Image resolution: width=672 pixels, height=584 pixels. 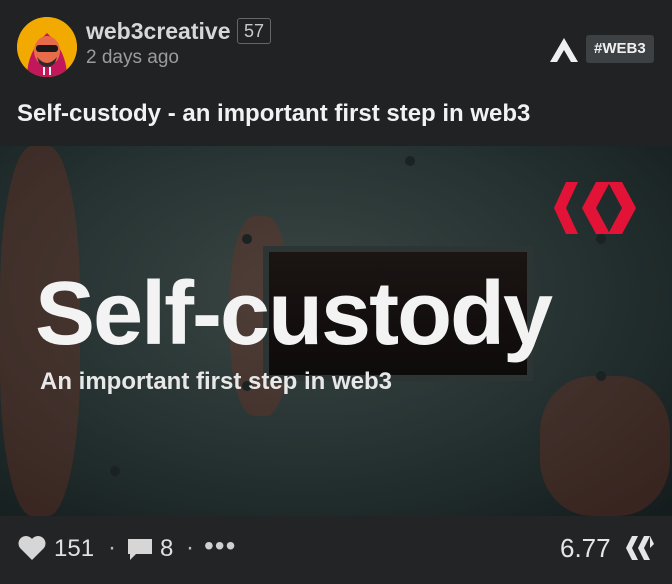 I want to click on community-tag: #WEB3, so click(x=620, y=49).